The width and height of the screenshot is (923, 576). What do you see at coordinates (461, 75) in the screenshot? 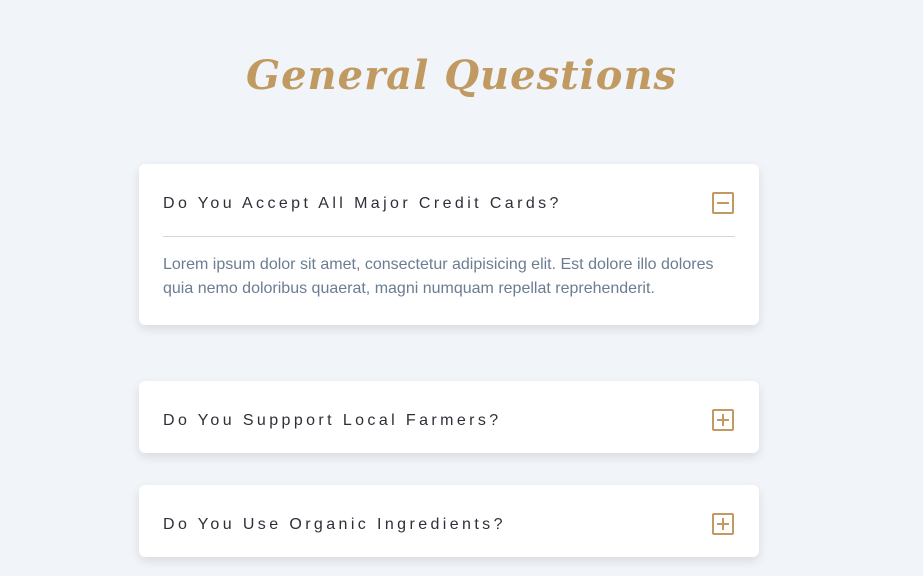
I see `page-title: General Questions` at bounding box center [461, 75].